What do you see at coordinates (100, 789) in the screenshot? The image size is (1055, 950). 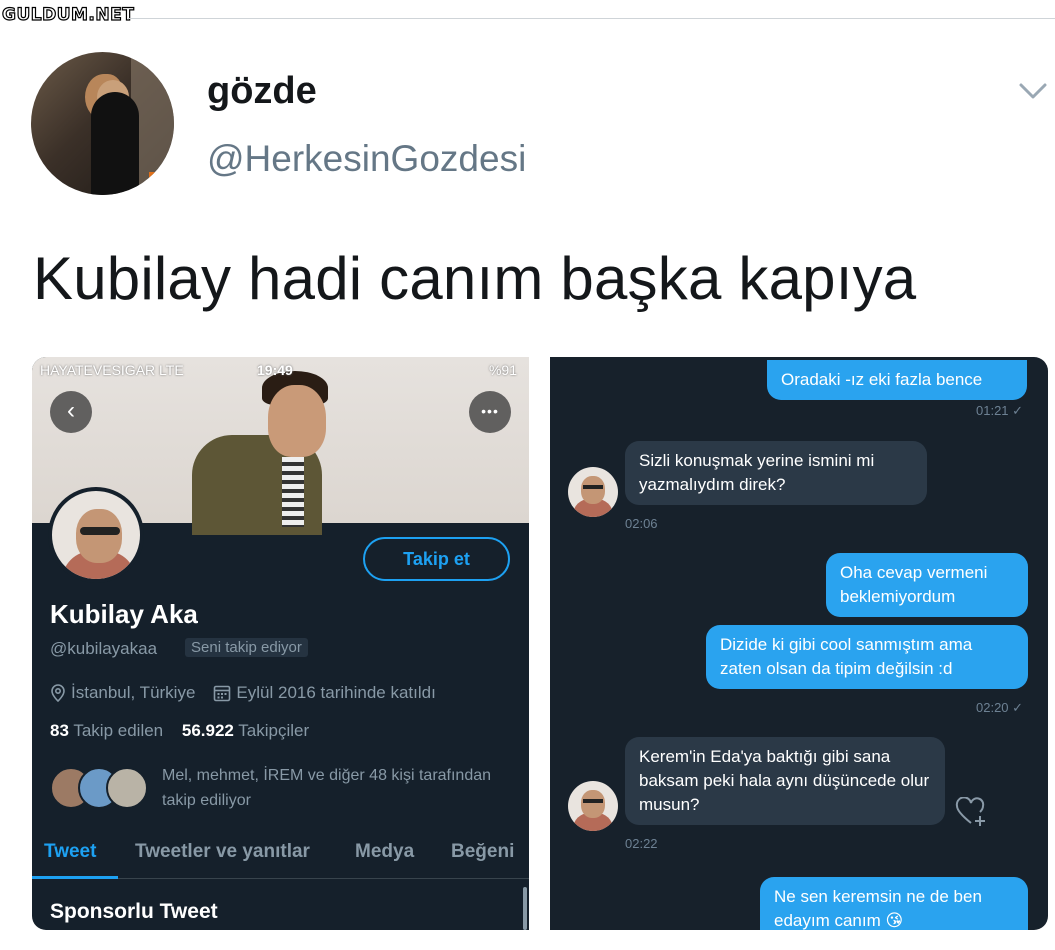 I see `followed-by-avatars` at bounding box center [100, 789].